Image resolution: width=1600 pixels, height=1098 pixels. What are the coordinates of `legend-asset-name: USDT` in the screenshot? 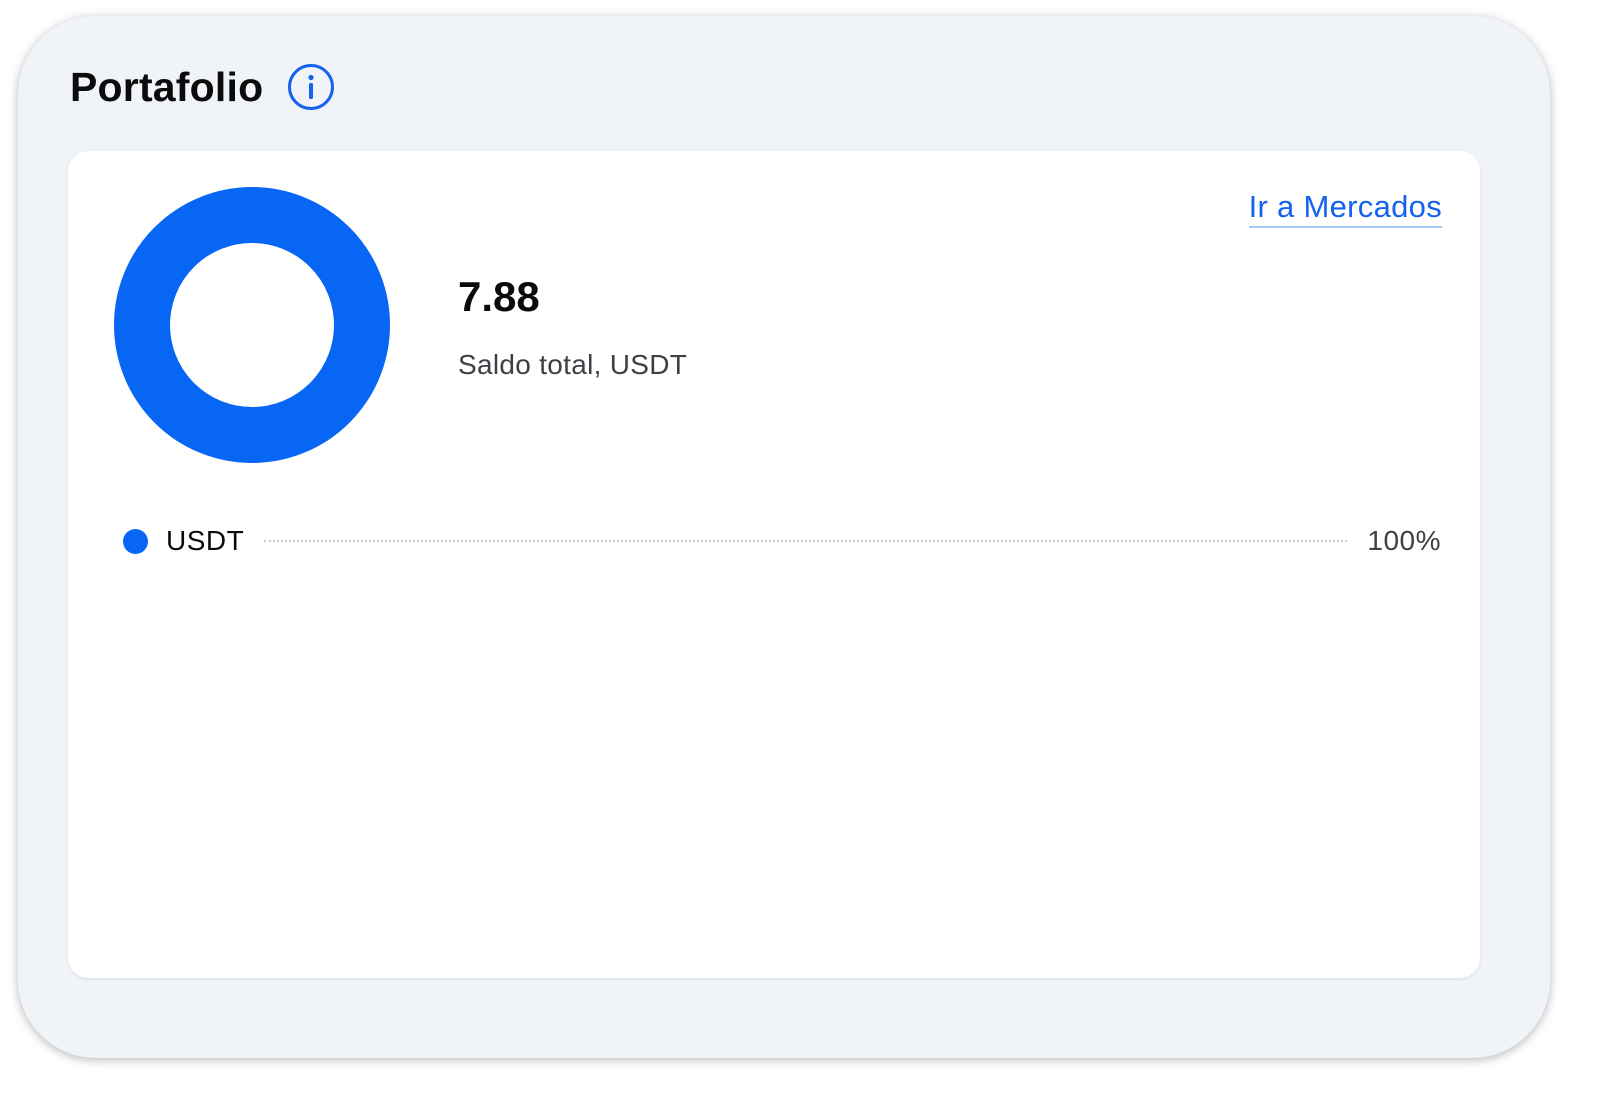 It's located at (205, 540).